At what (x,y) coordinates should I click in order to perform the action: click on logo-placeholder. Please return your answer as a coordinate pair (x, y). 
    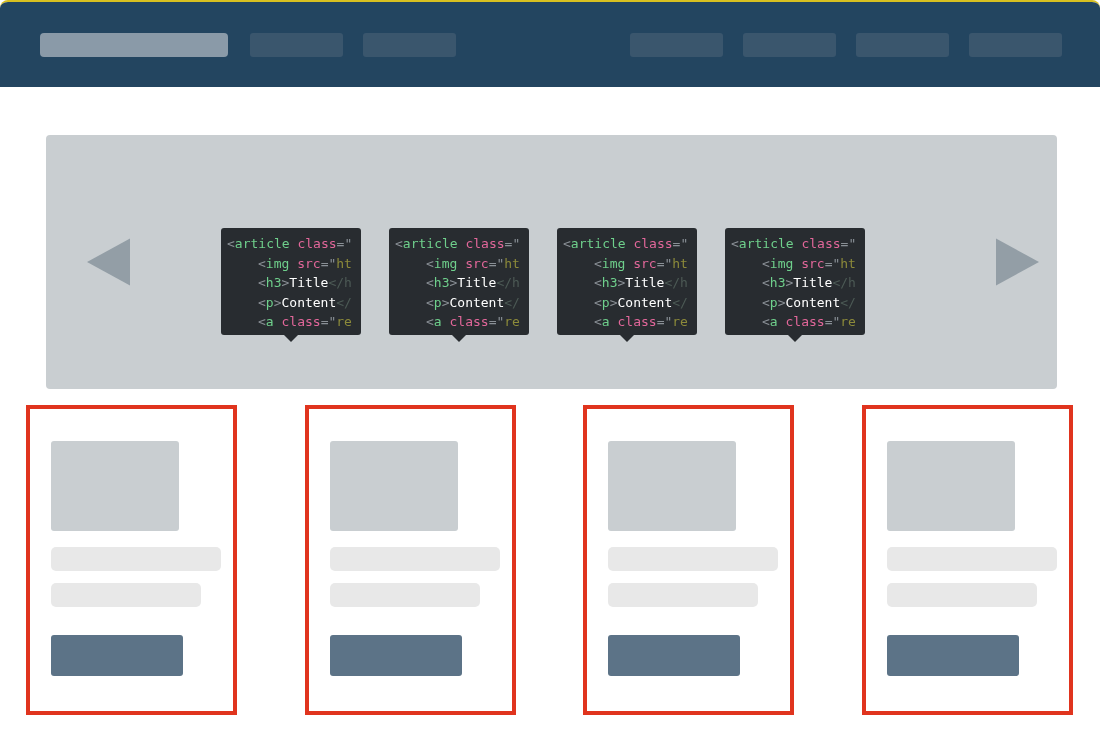
    Looking at the image, I should click on (134, 44).